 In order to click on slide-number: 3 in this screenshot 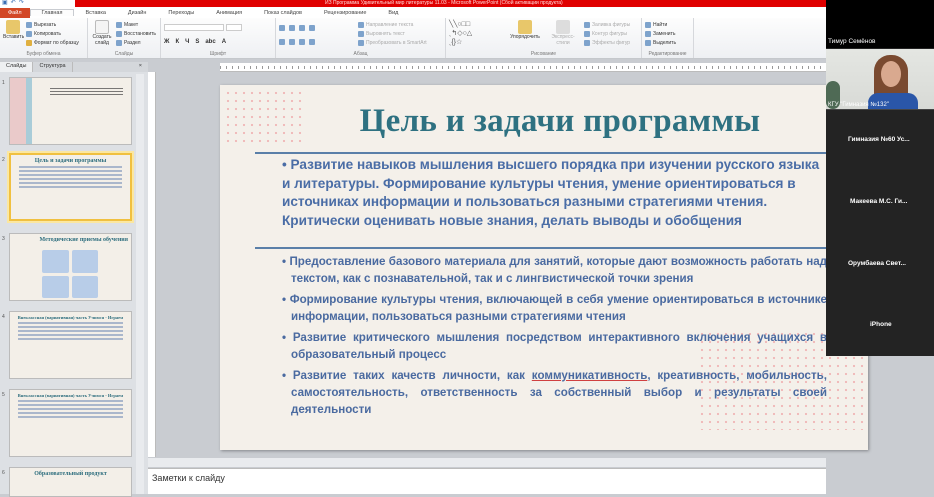, I will do `click(3, 239)`.